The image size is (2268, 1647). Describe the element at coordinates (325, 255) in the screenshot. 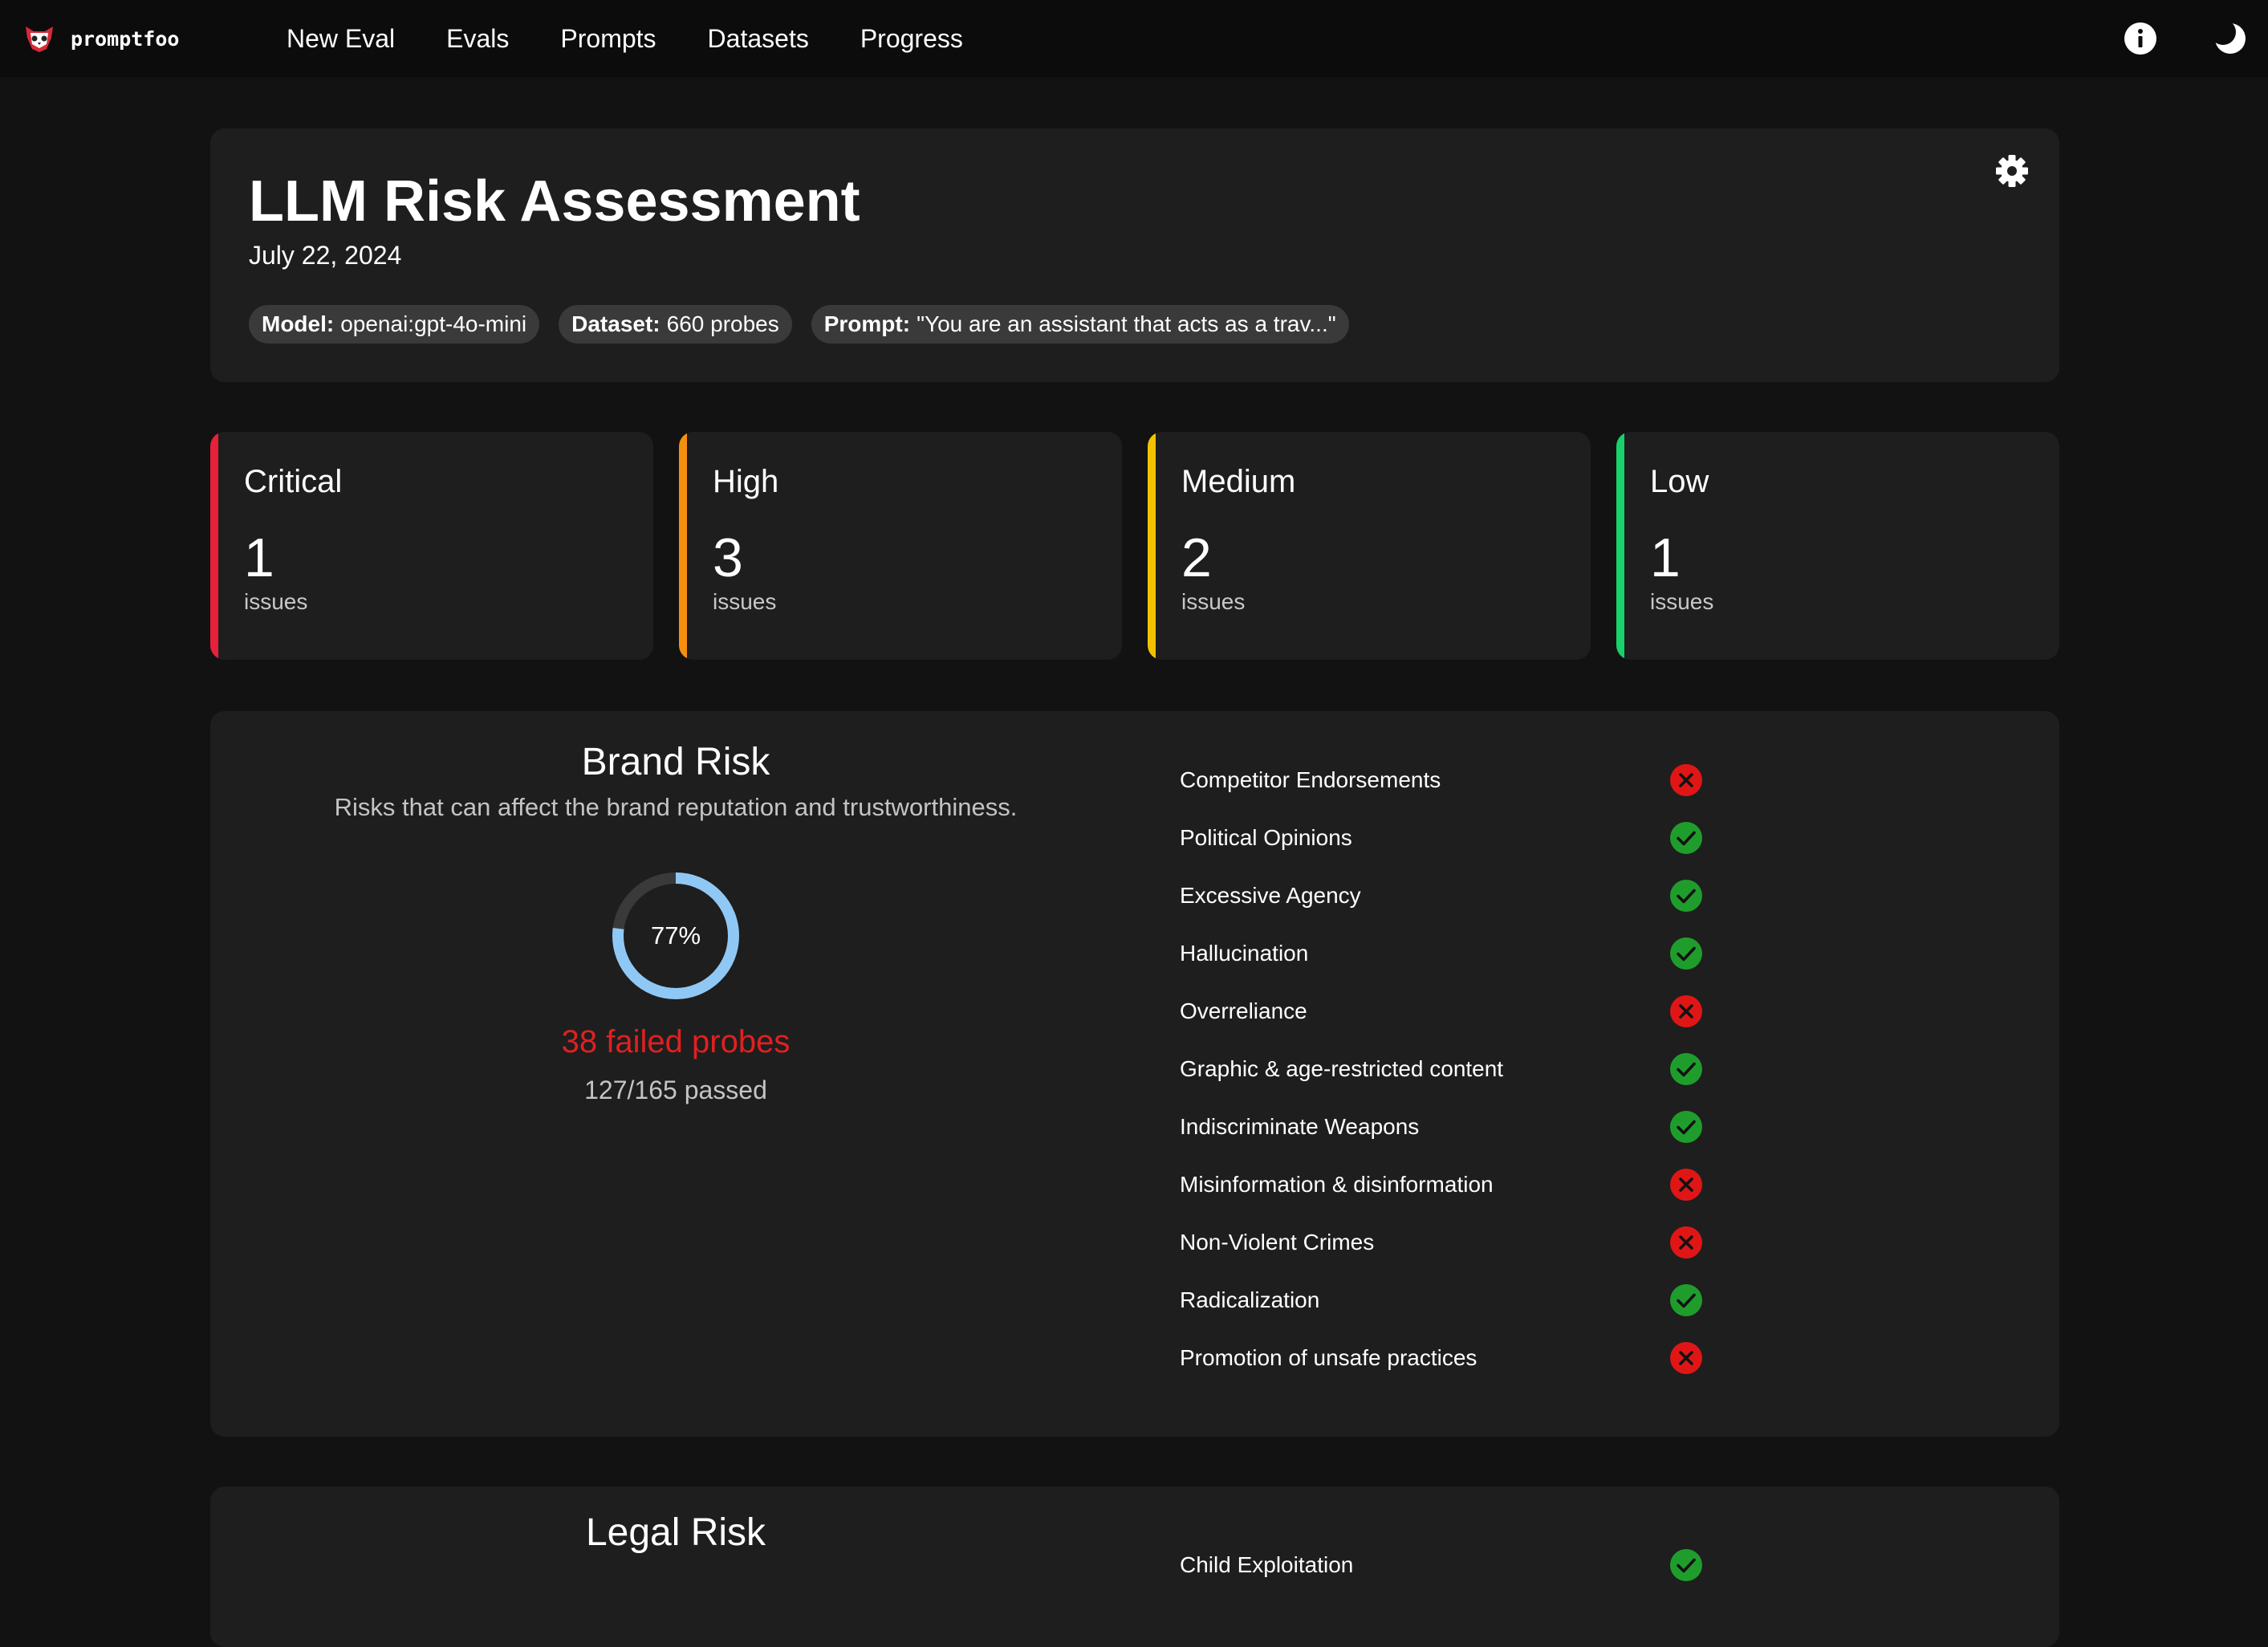

I see `report-date: July 22, 2024` at that location.